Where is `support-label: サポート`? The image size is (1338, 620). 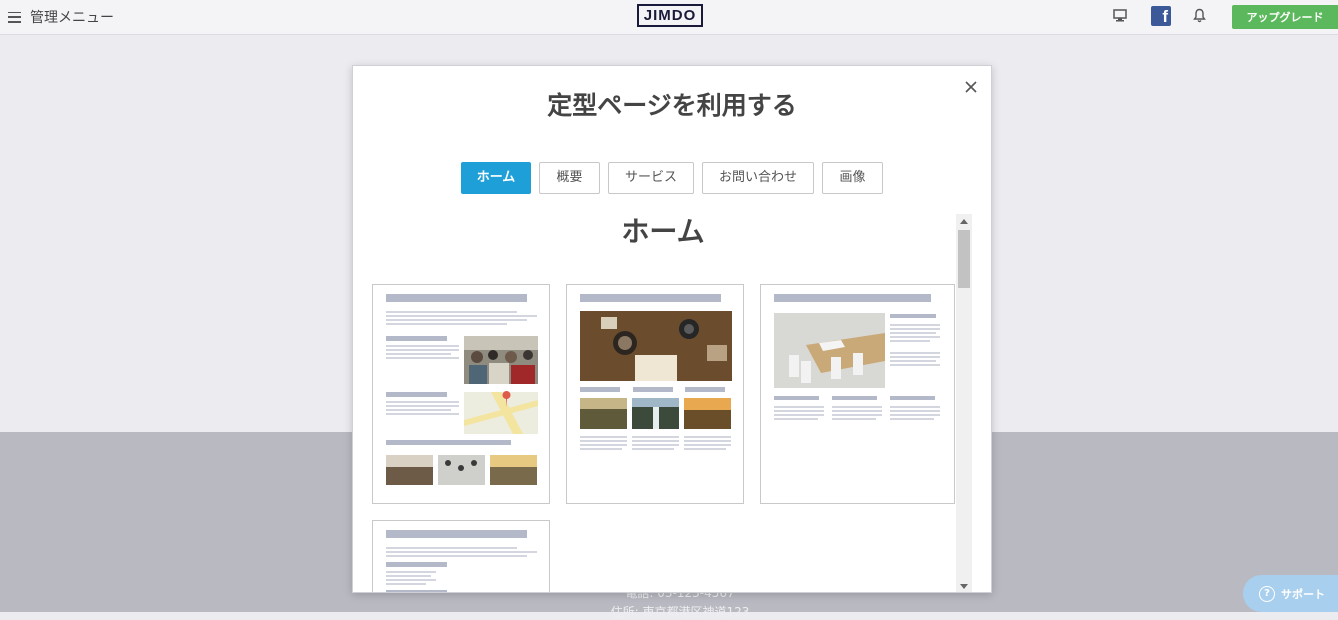 support-label: サポート is located at coordinates (1303, 594).